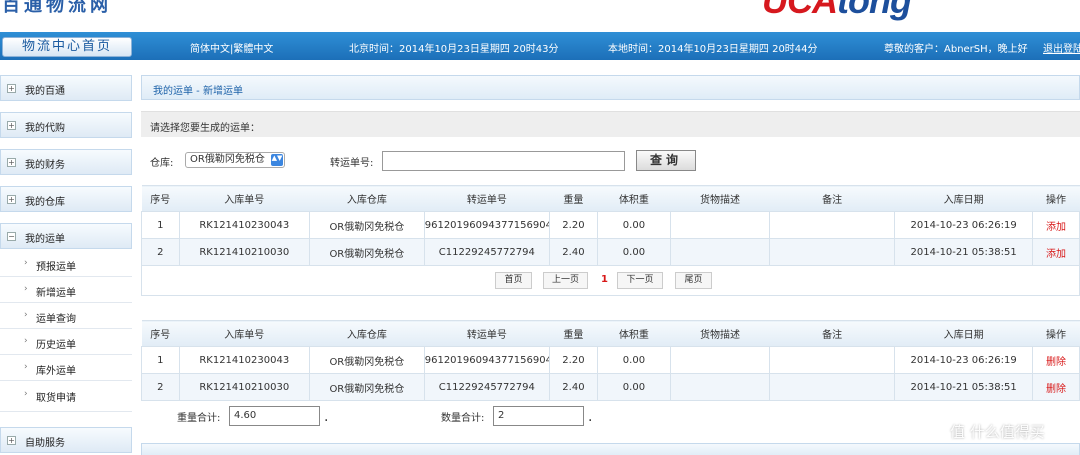 The height and width of the screenshot is (455, 1080). What do you see at coordinates (66, 199) in the screenshot?
I see `sidebar-item-my-warehouse: + 我的仓库` at bounding box center [66, 199].